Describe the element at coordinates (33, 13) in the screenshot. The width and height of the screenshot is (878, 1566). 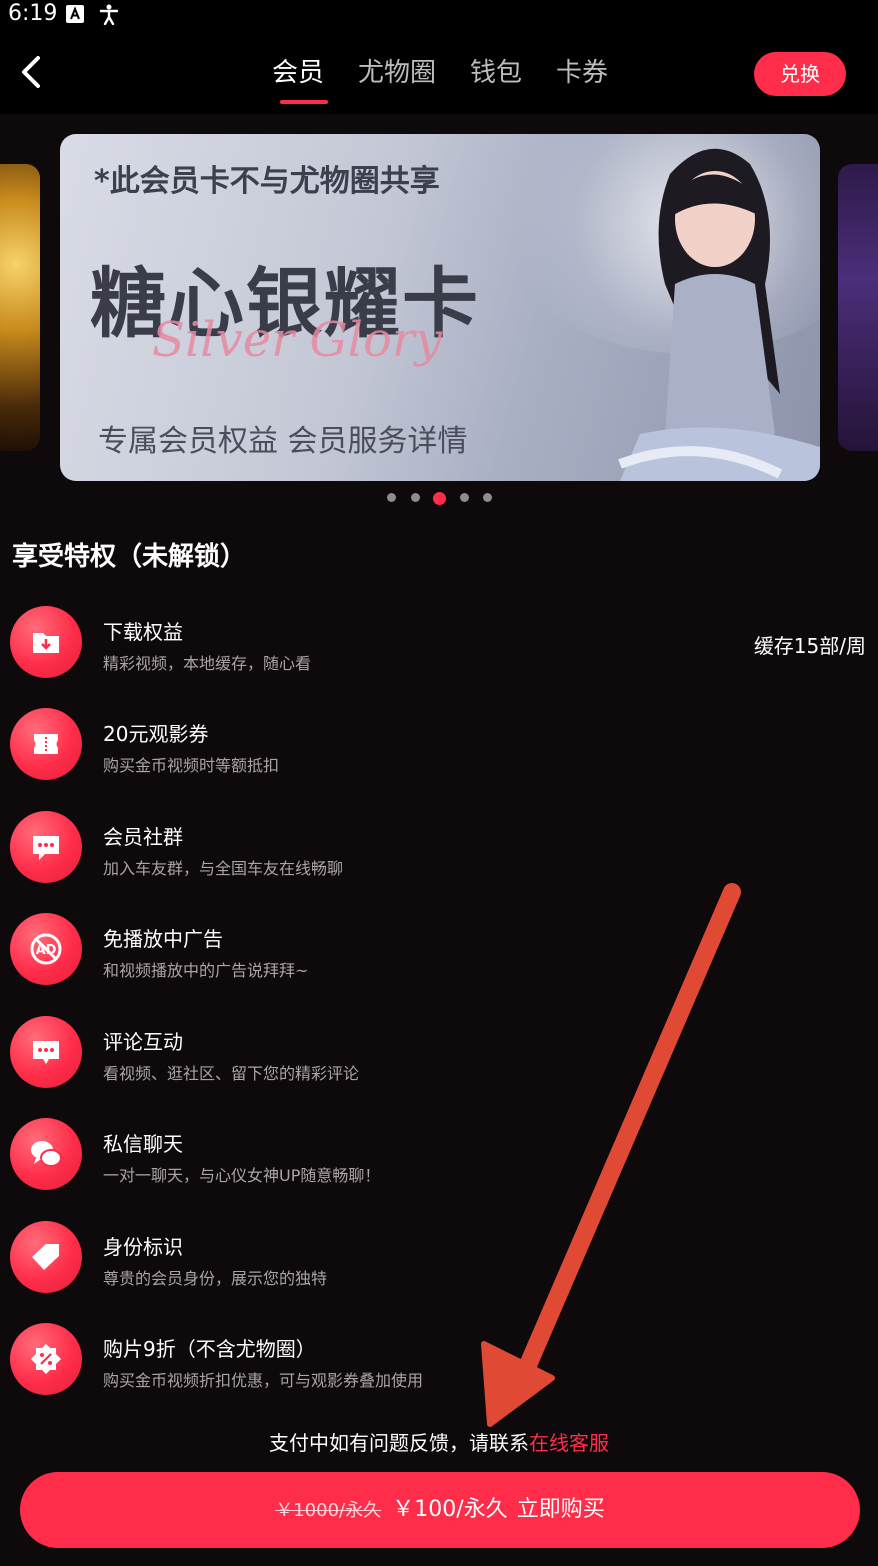
I see `status-time: 6:19` at that location.